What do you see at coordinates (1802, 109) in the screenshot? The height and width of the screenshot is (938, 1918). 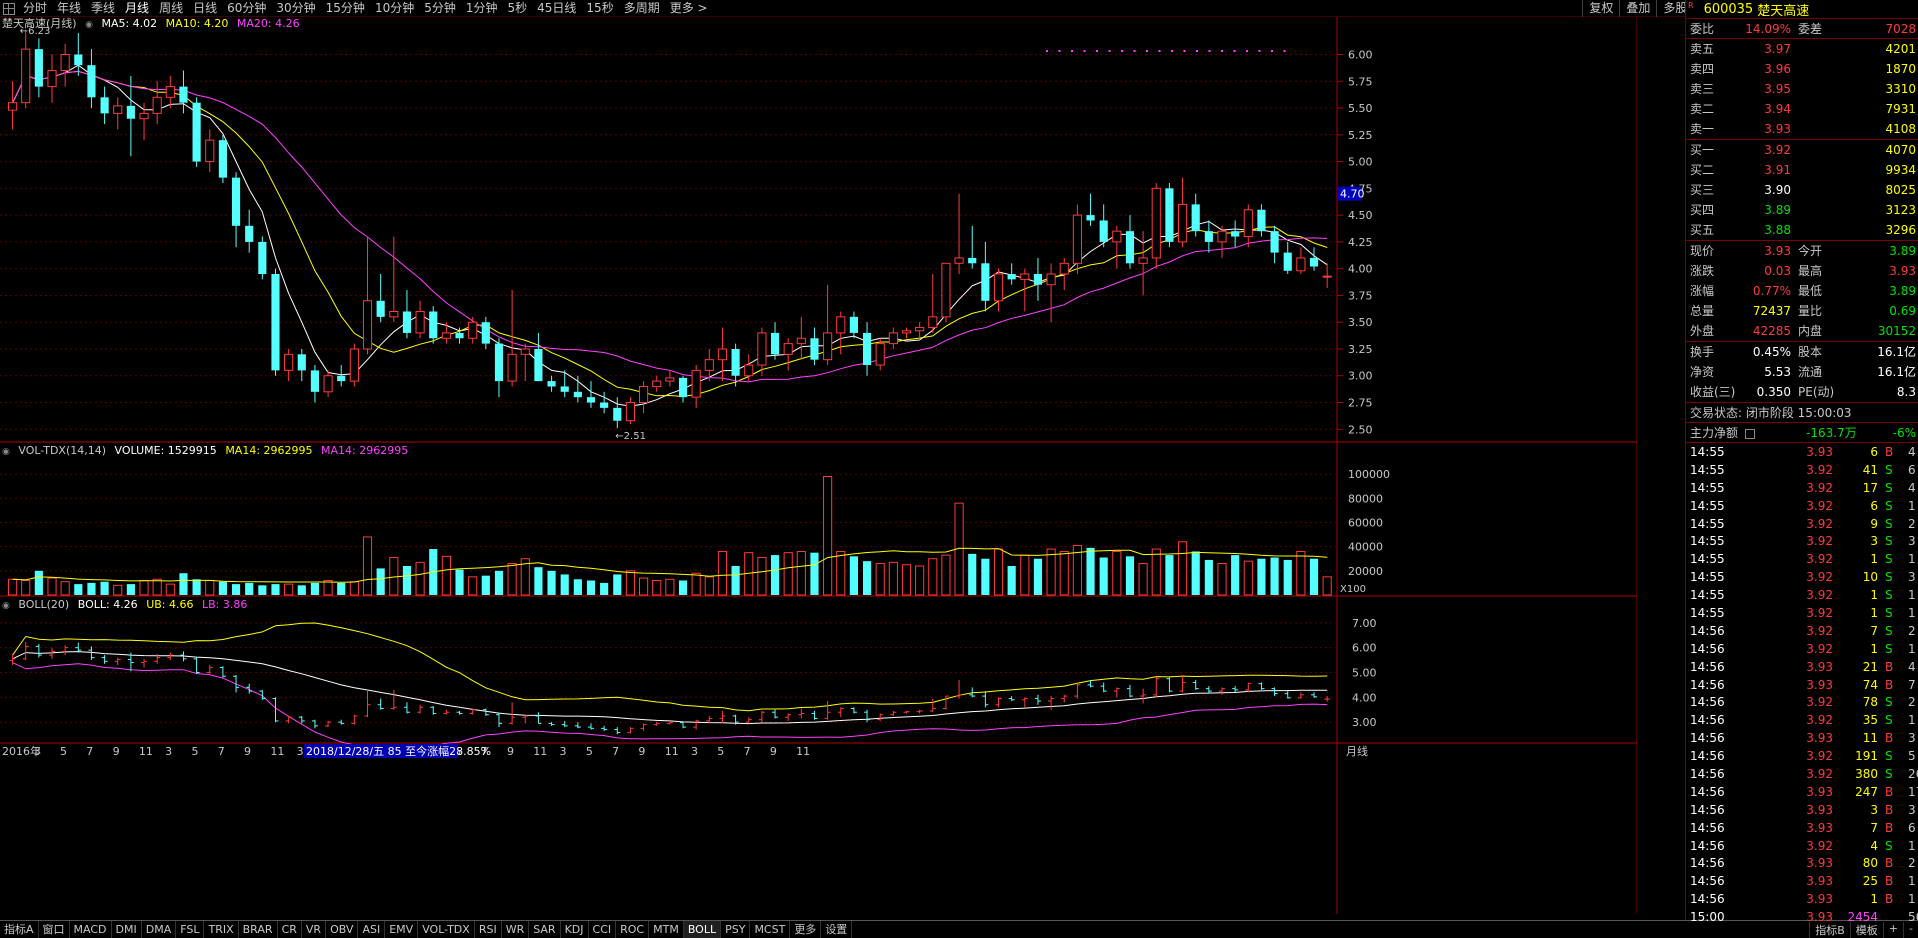 I see `ask-row: 卖二 3.94 7931` at bounding box center [1802, 109].